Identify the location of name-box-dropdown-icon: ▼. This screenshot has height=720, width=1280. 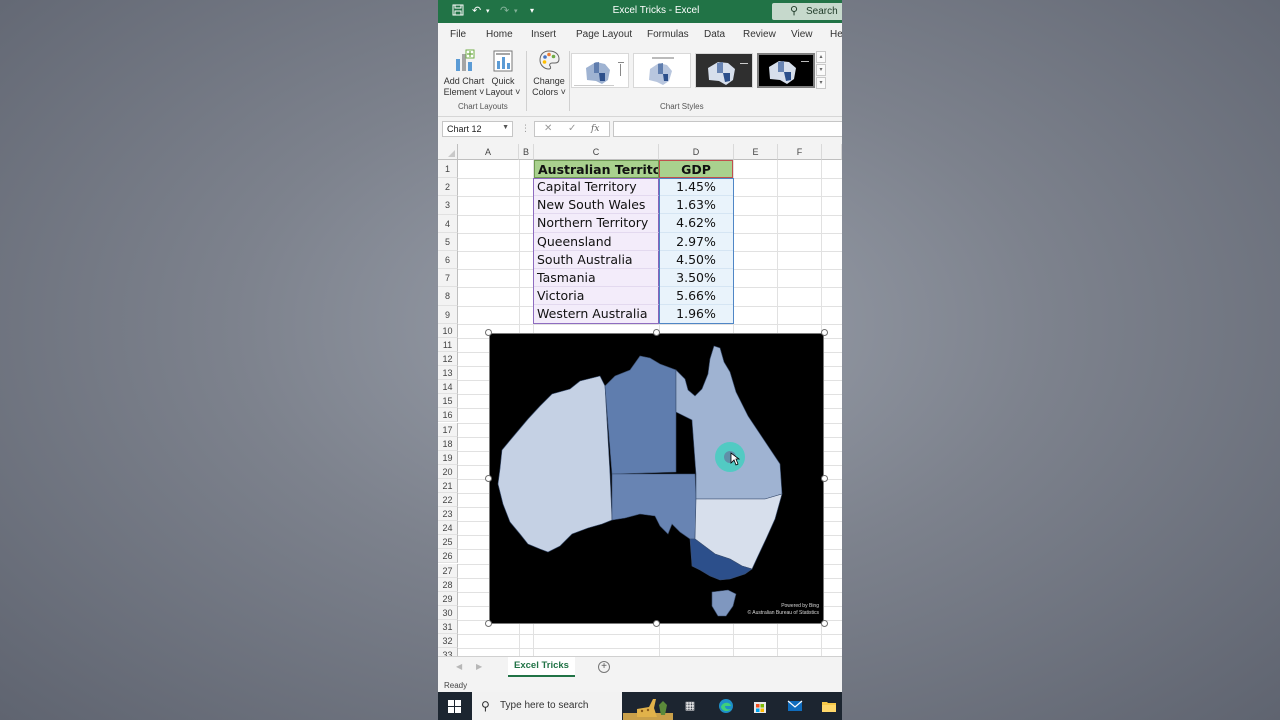
(505, 127).